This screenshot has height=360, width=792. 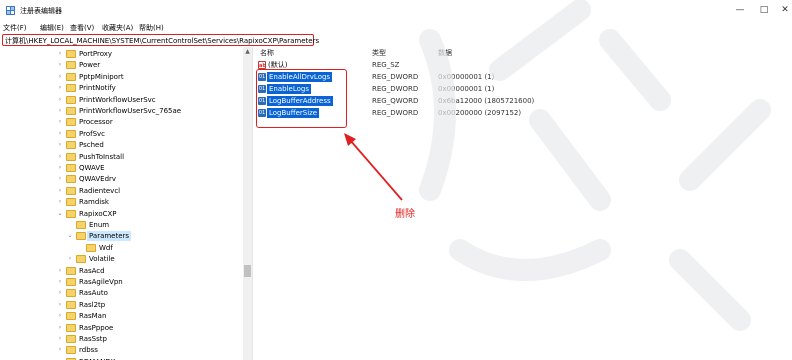 I want to click on tree-item-label: Power, so click(x=90, y=65).